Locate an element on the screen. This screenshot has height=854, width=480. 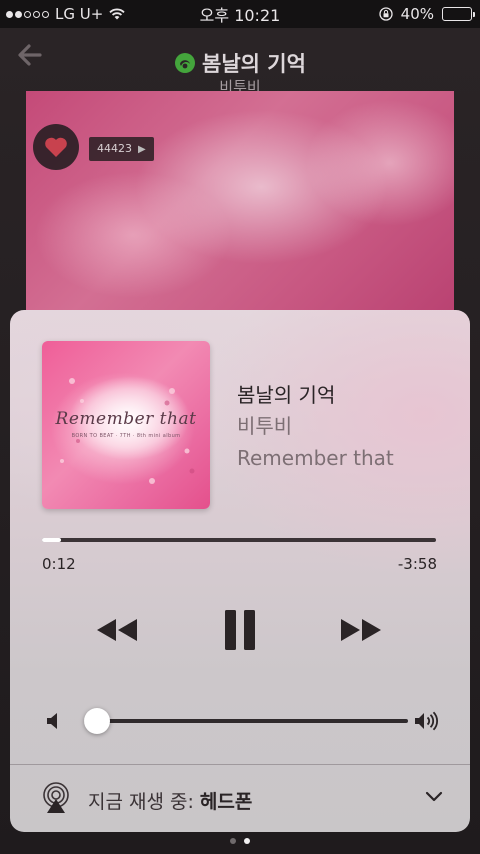
volume-control is located at coordinates (240, 721).